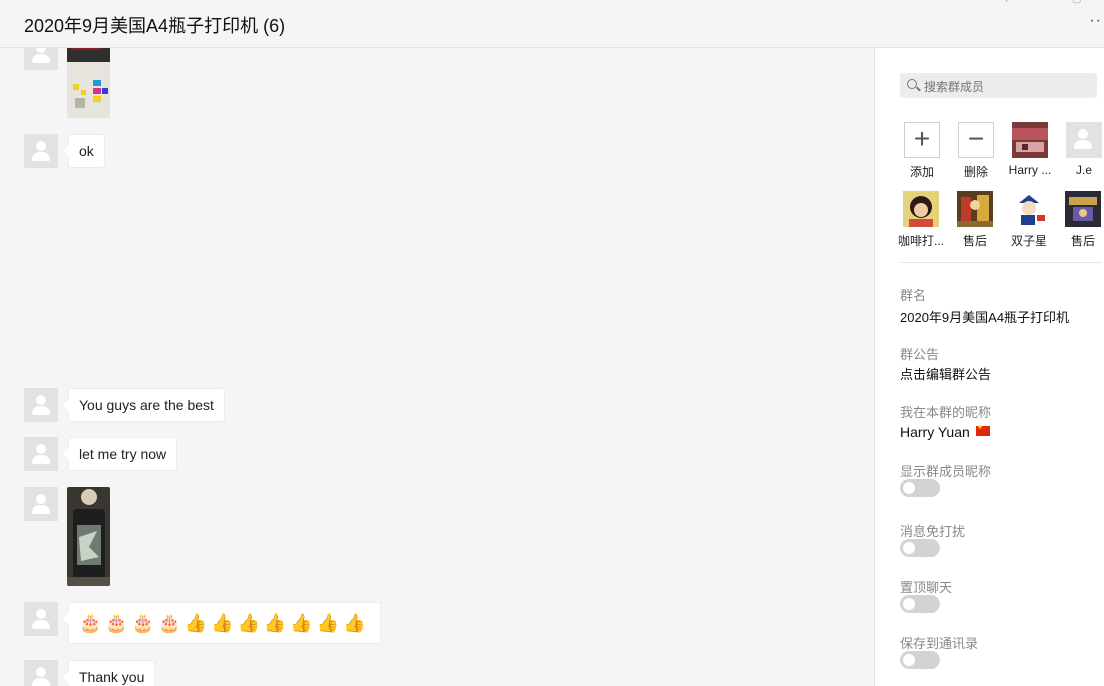 The width and height of the screenshot is (1104, 686). I want to click on maximize-icon: ▢, so click(1078, 3).